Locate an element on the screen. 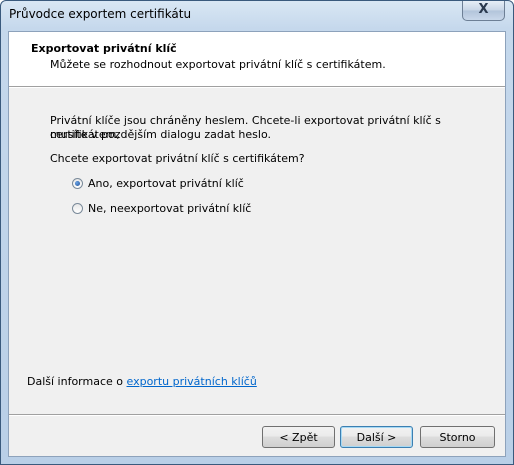  more-info-prefix: Další informace o is located at coordinates (77, 381).